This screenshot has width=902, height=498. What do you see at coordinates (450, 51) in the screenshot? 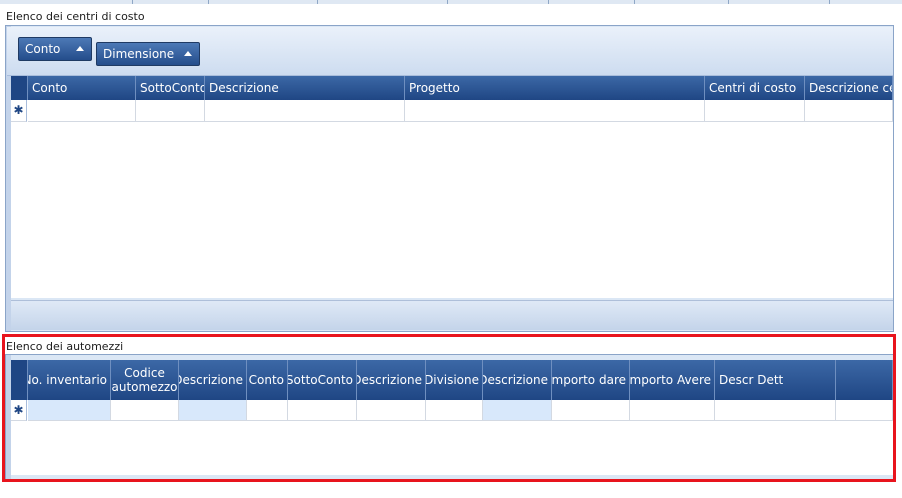
I see `group-by-bar: Conto Dimensione` at bounding box center [450, 51].